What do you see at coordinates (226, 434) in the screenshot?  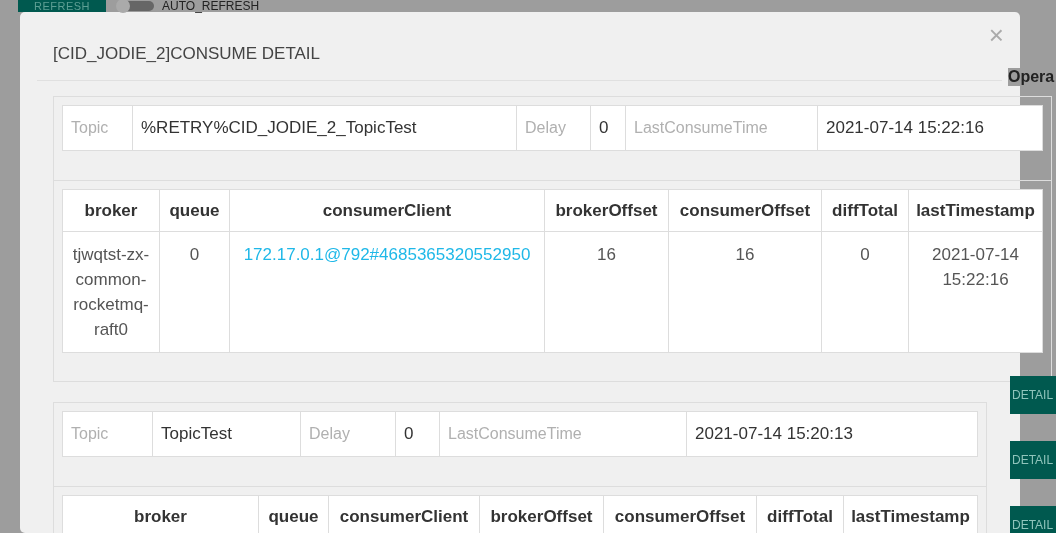 I see `field-value: TopicTest` at bounding box center [226, 434].